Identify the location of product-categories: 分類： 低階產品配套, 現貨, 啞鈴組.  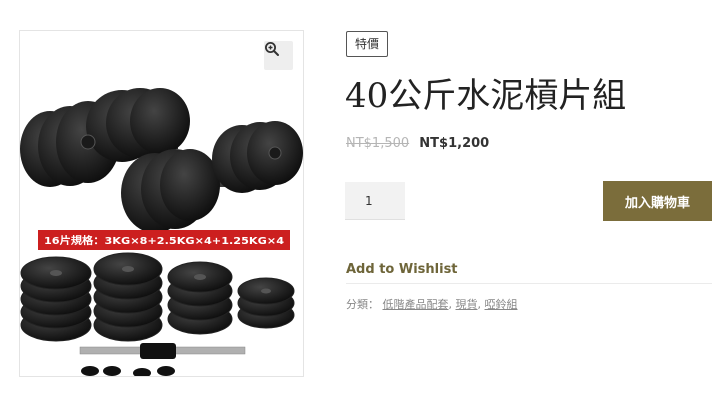
(432, 304).